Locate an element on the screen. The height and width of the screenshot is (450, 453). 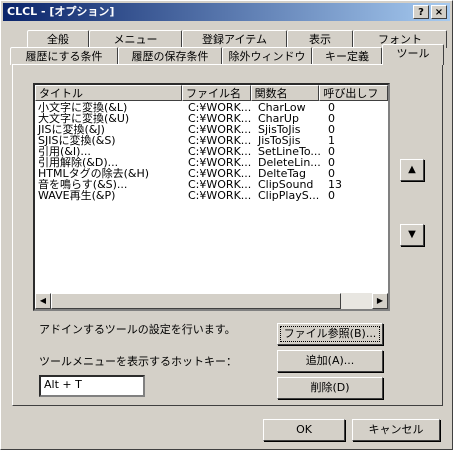
table-row: 大文字に変換(&U) C:¥WORK... CharUp 0 is located at coordinates (211, 118).